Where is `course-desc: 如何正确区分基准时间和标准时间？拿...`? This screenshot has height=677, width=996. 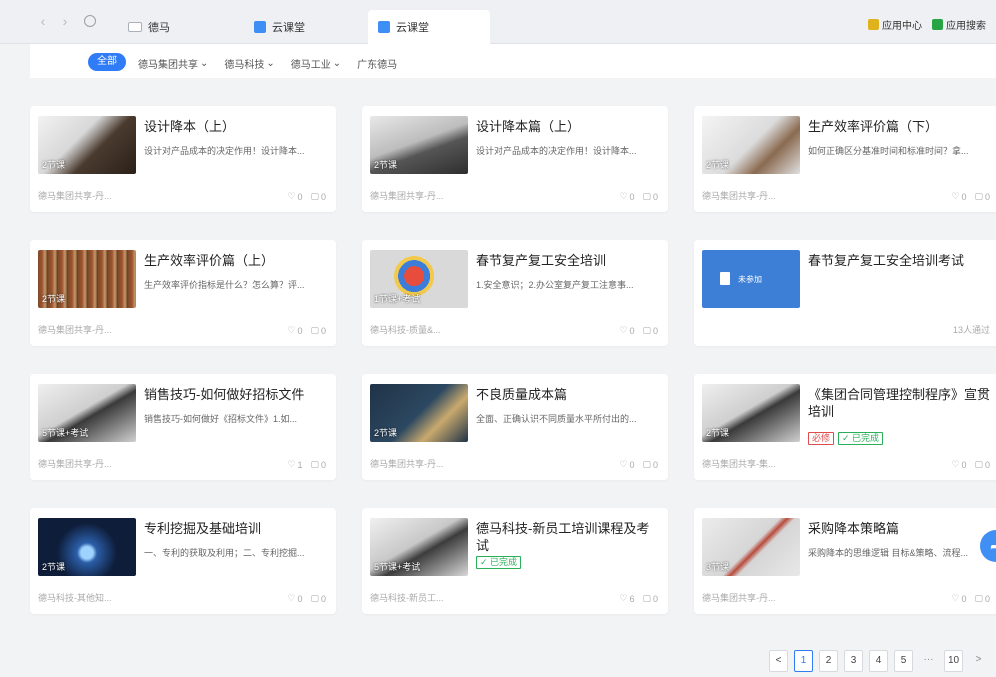 course-desc: 如何正确区分基准时间和标准时间？拿... is located at coordinates (888, 151).